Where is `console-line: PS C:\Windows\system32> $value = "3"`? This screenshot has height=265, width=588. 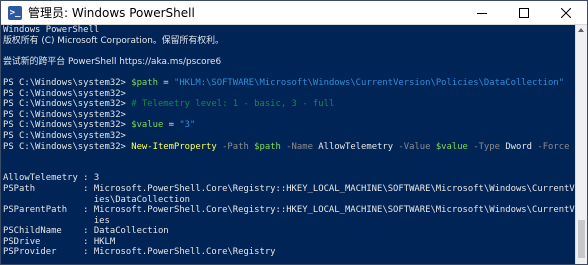 console-line: PS C:\Windows\system32> $value = "3" is located at coordinates (290, 125).